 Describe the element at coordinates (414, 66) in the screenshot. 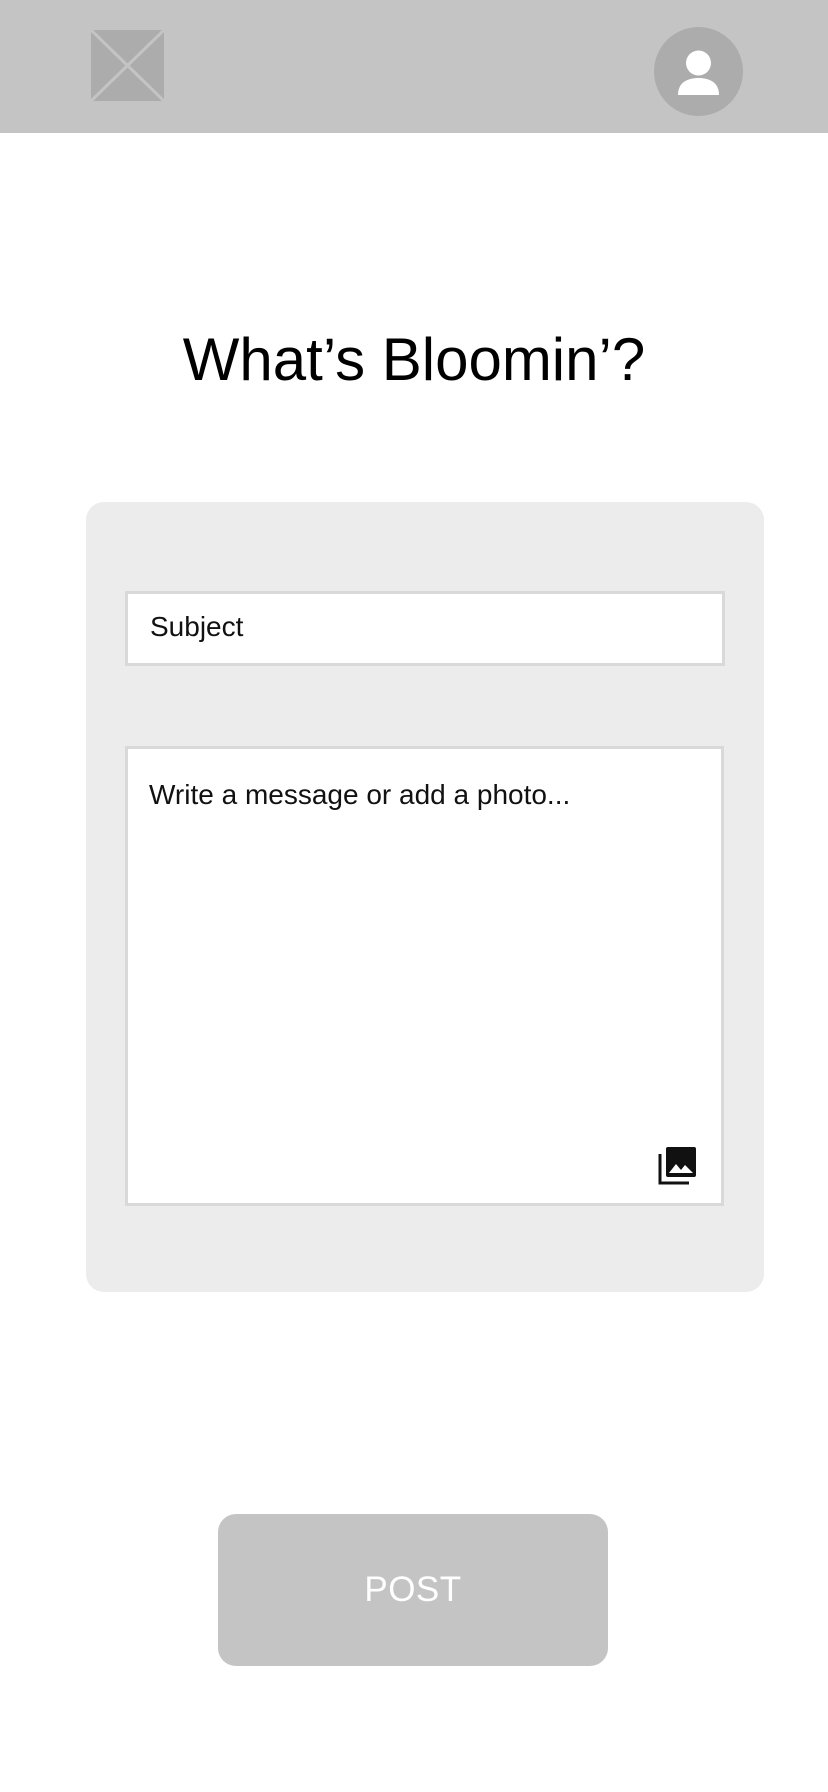

I see `app-header` at that location.